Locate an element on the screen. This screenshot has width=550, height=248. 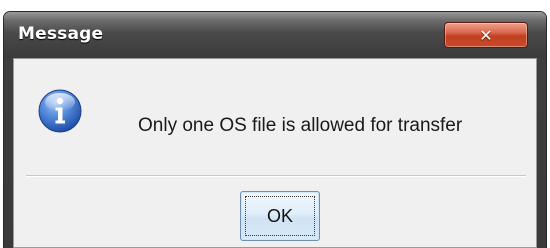
close-button: ✕ is located at coordinates (486, 35).